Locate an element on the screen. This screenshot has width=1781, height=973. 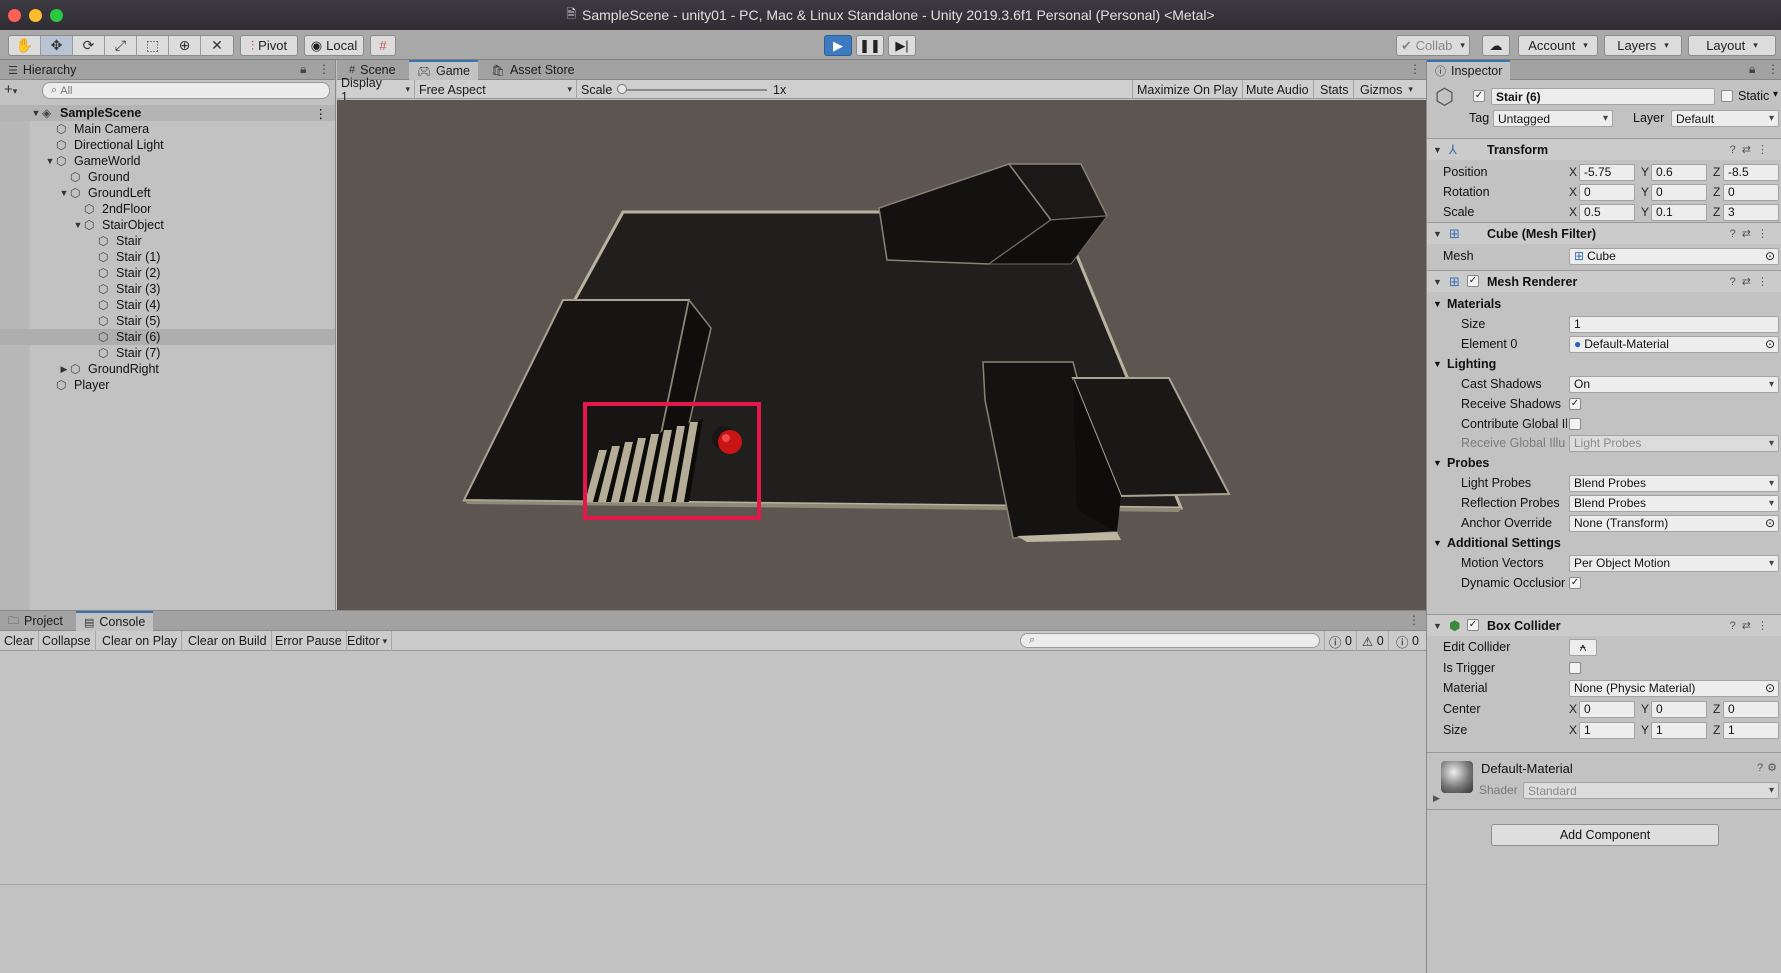
static-dropdown-icon: ▾ is located at coordinates (1775, 94).